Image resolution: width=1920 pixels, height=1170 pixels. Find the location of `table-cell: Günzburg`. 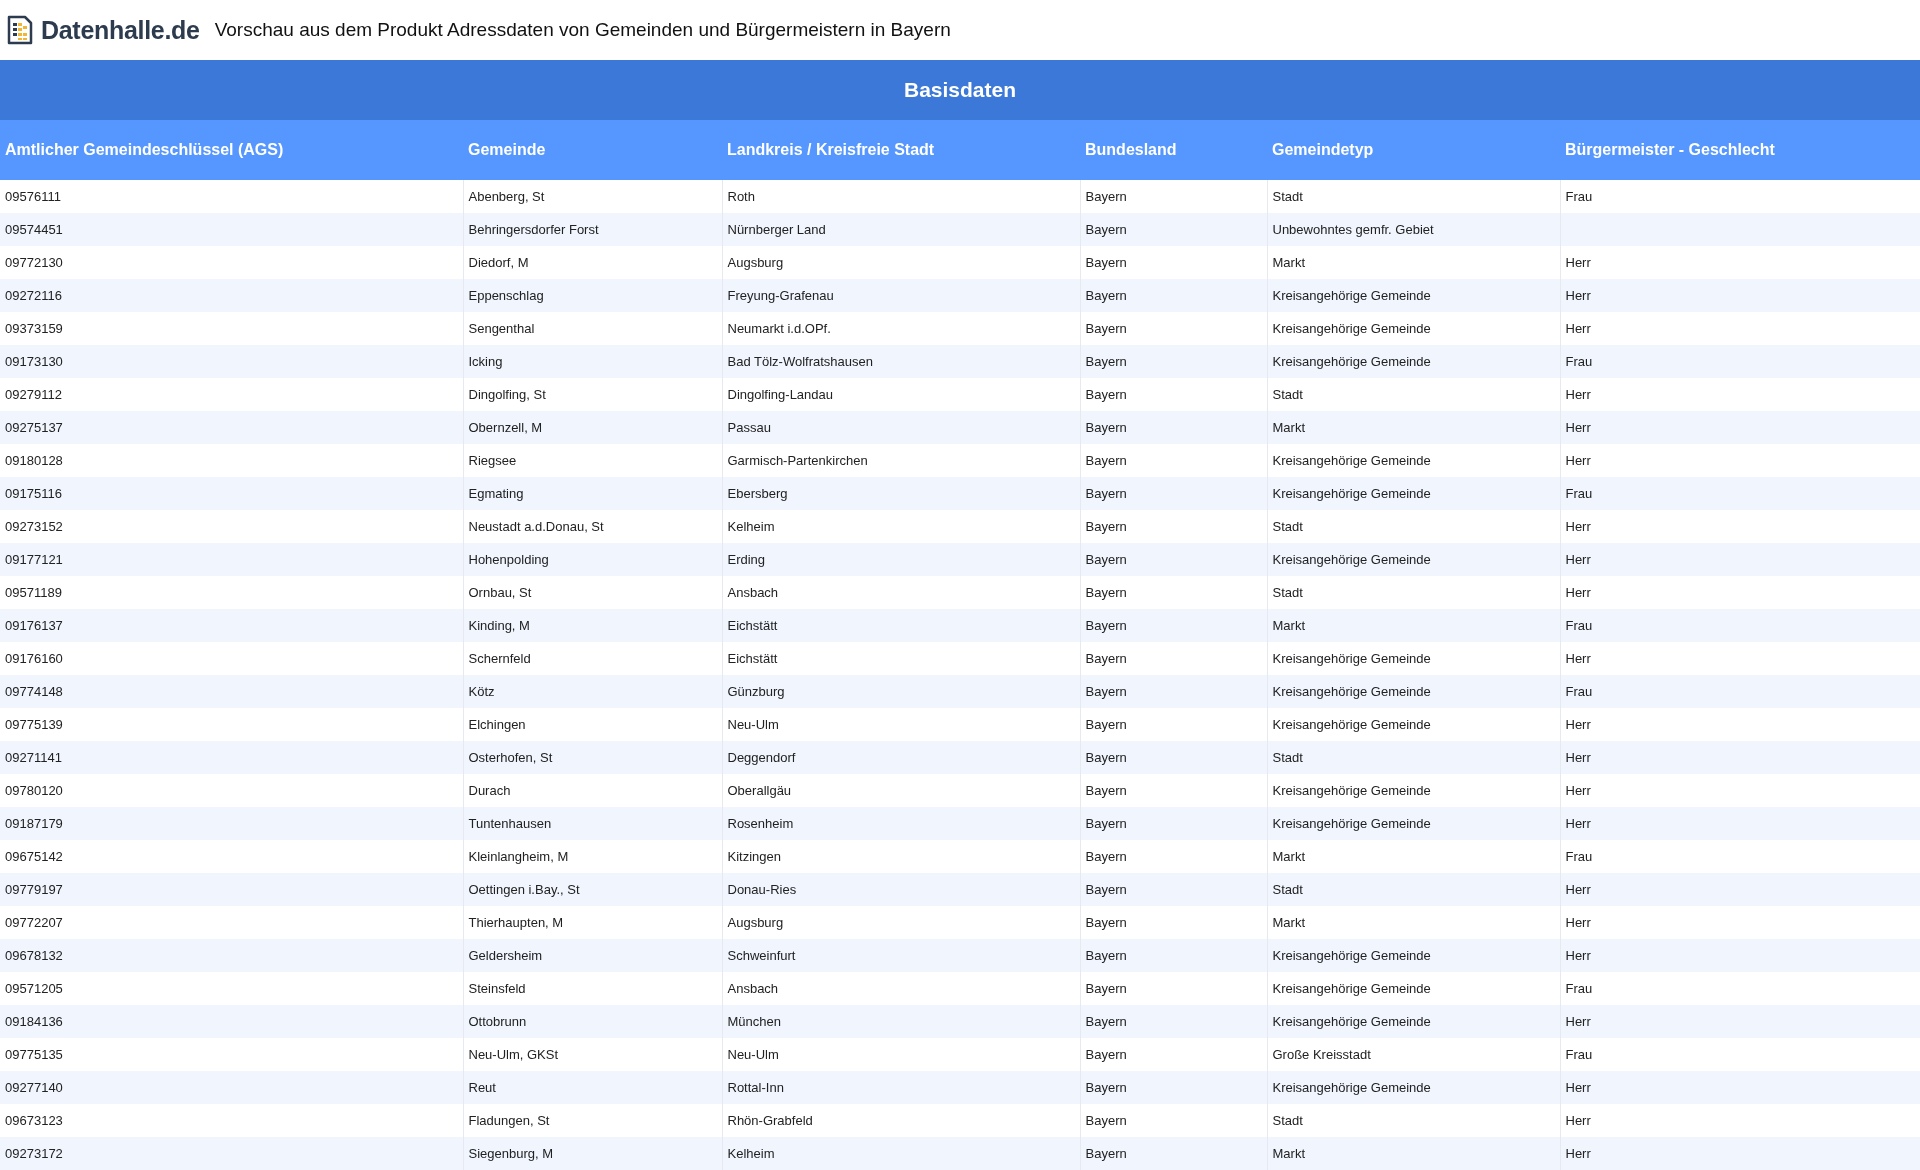

table-cell: Günzburg is located at coordinates (901, 691).